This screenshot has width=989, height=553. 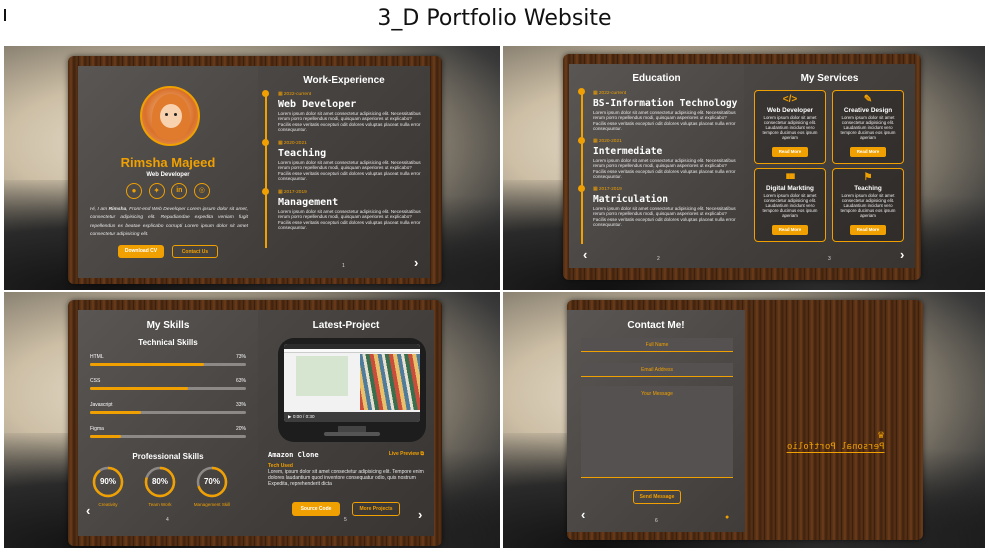 I want to click on download-cv-button: Download CV, so click(x=141, y=251).